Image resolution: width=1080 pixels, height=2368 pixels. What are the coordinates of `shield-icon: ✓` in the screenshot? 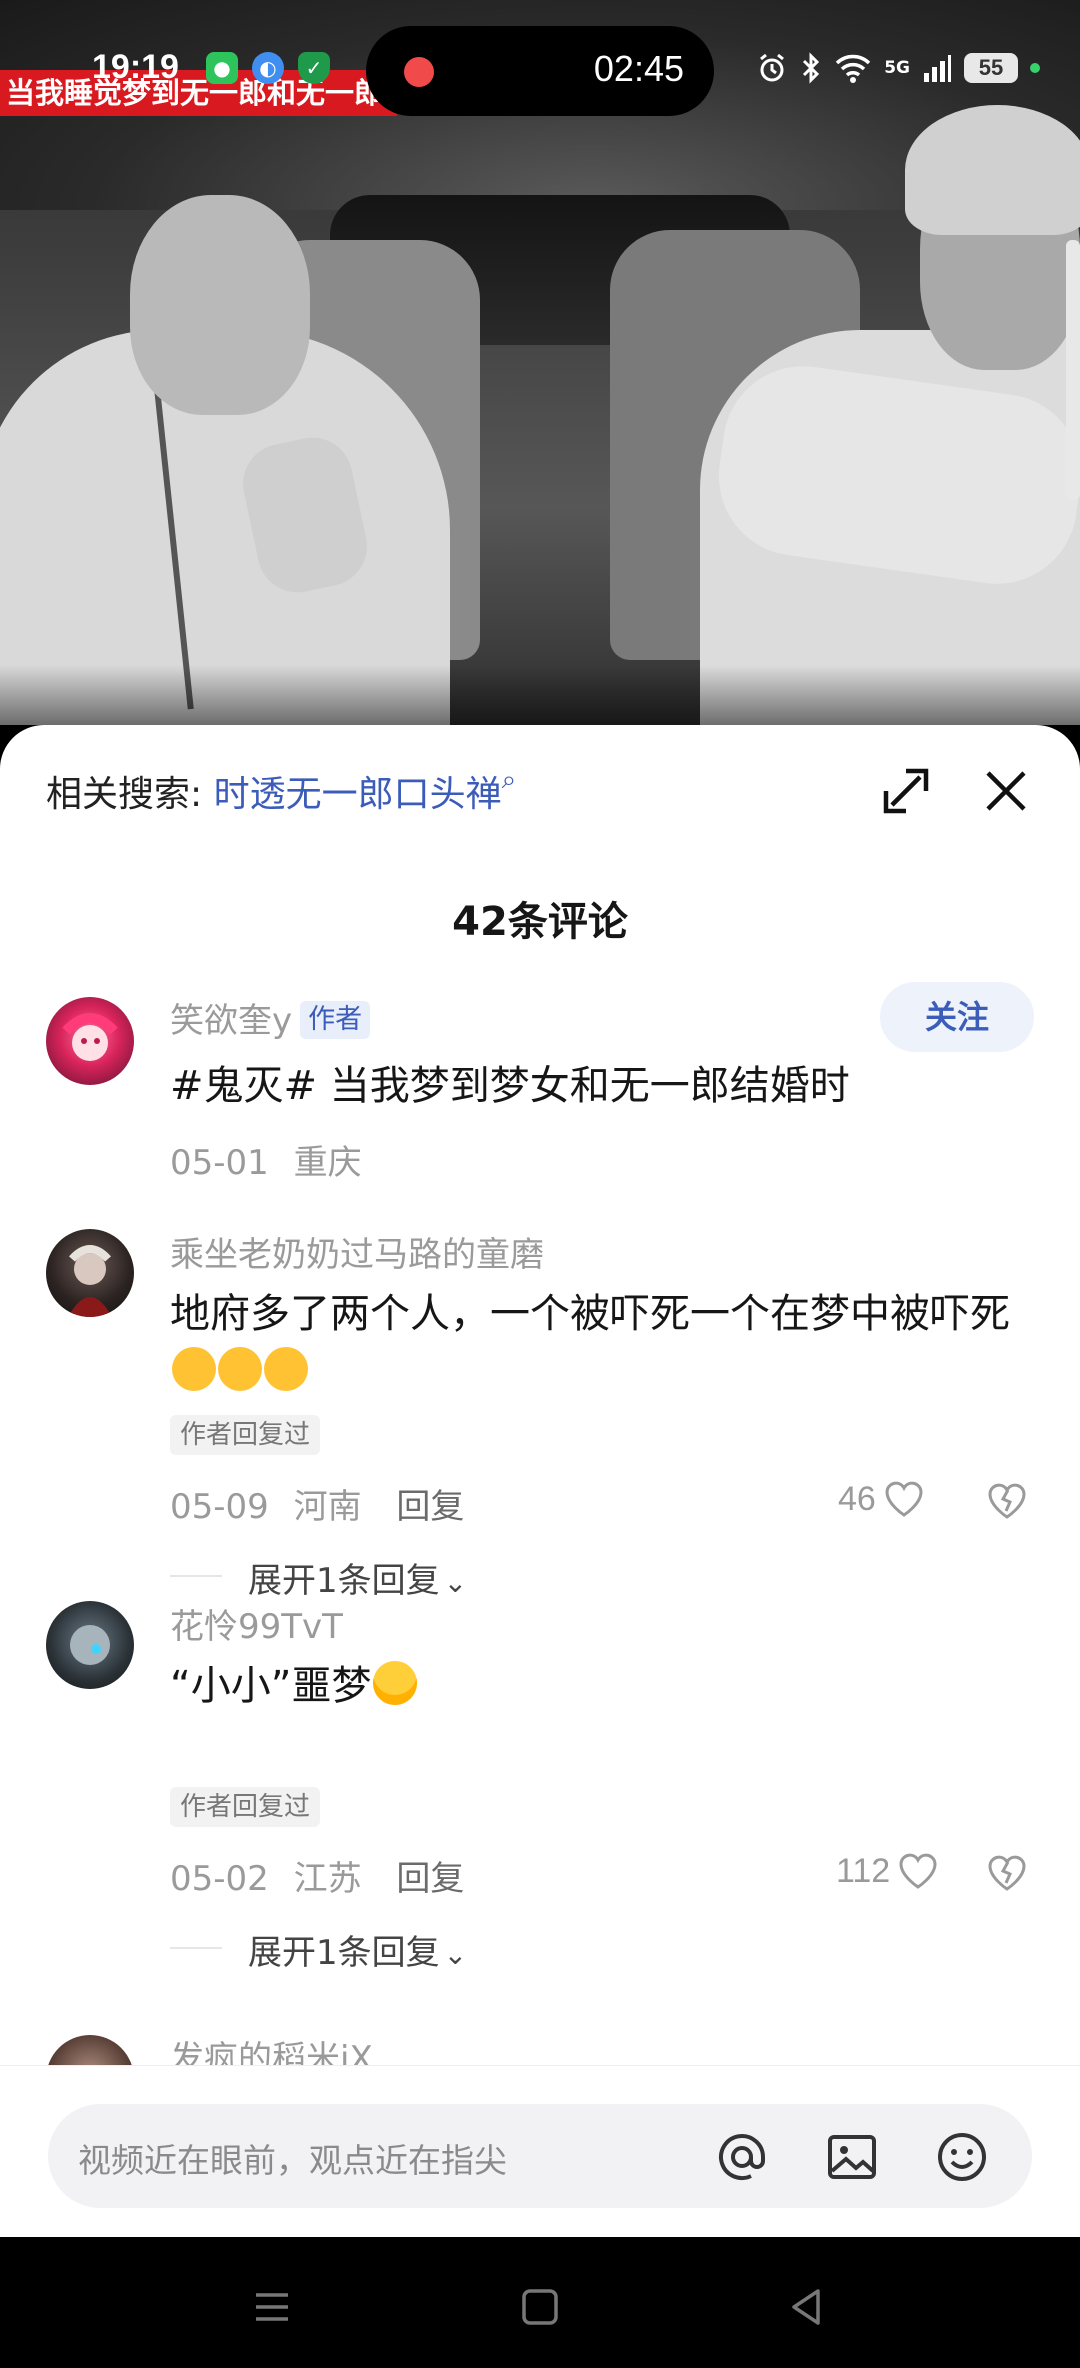 It's located at (314, 68).